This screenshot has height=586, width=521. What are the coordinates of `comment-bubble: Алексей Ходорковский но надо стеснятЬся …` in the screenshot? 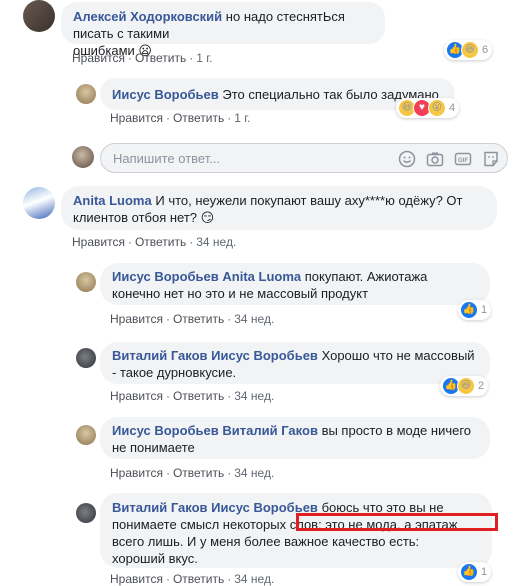 It's located at (223, 30).